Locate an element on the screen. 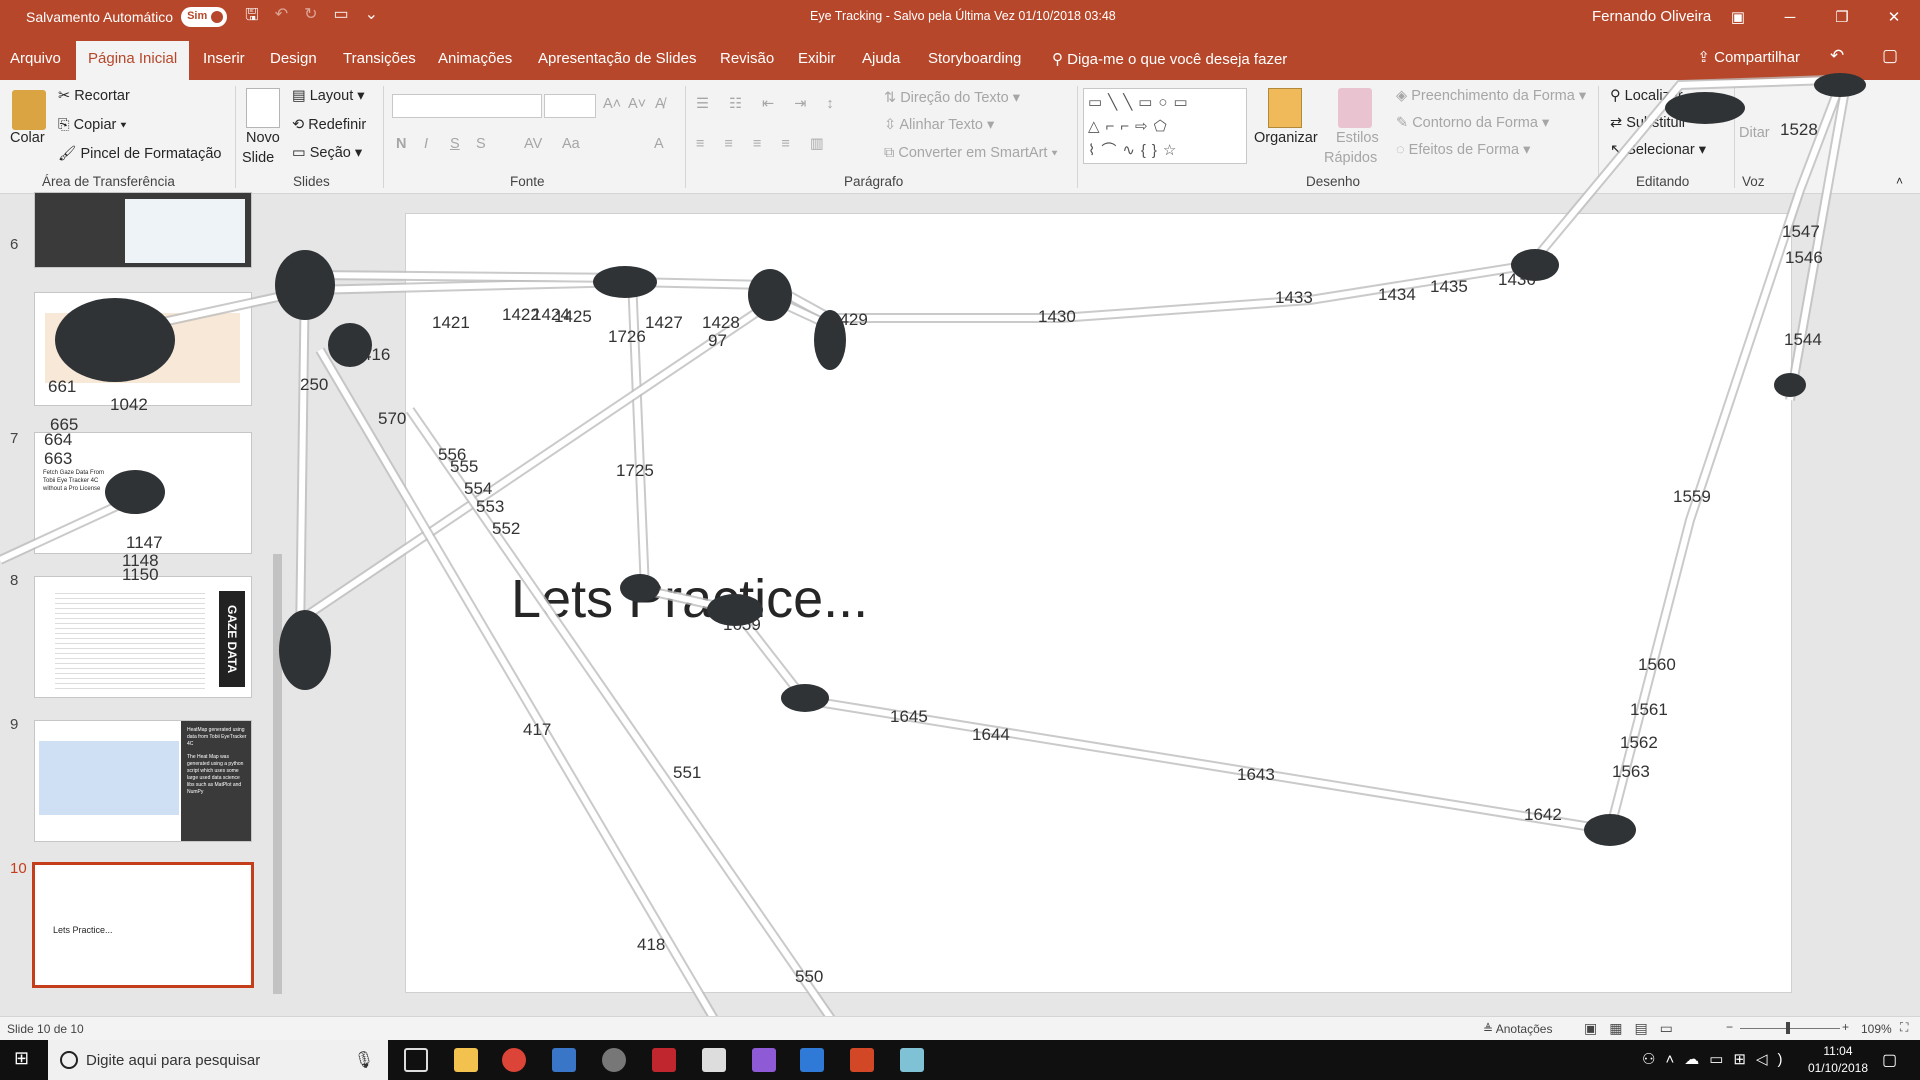 The height and width of the screenshot is (1080, 1920). quick-styles-icon is located at coordinates (1355, 108).